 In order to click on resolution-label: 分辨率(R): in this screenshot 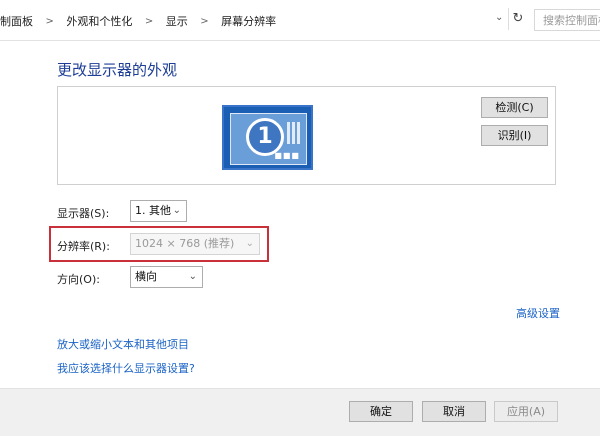, I will do `click(83, 246)`.